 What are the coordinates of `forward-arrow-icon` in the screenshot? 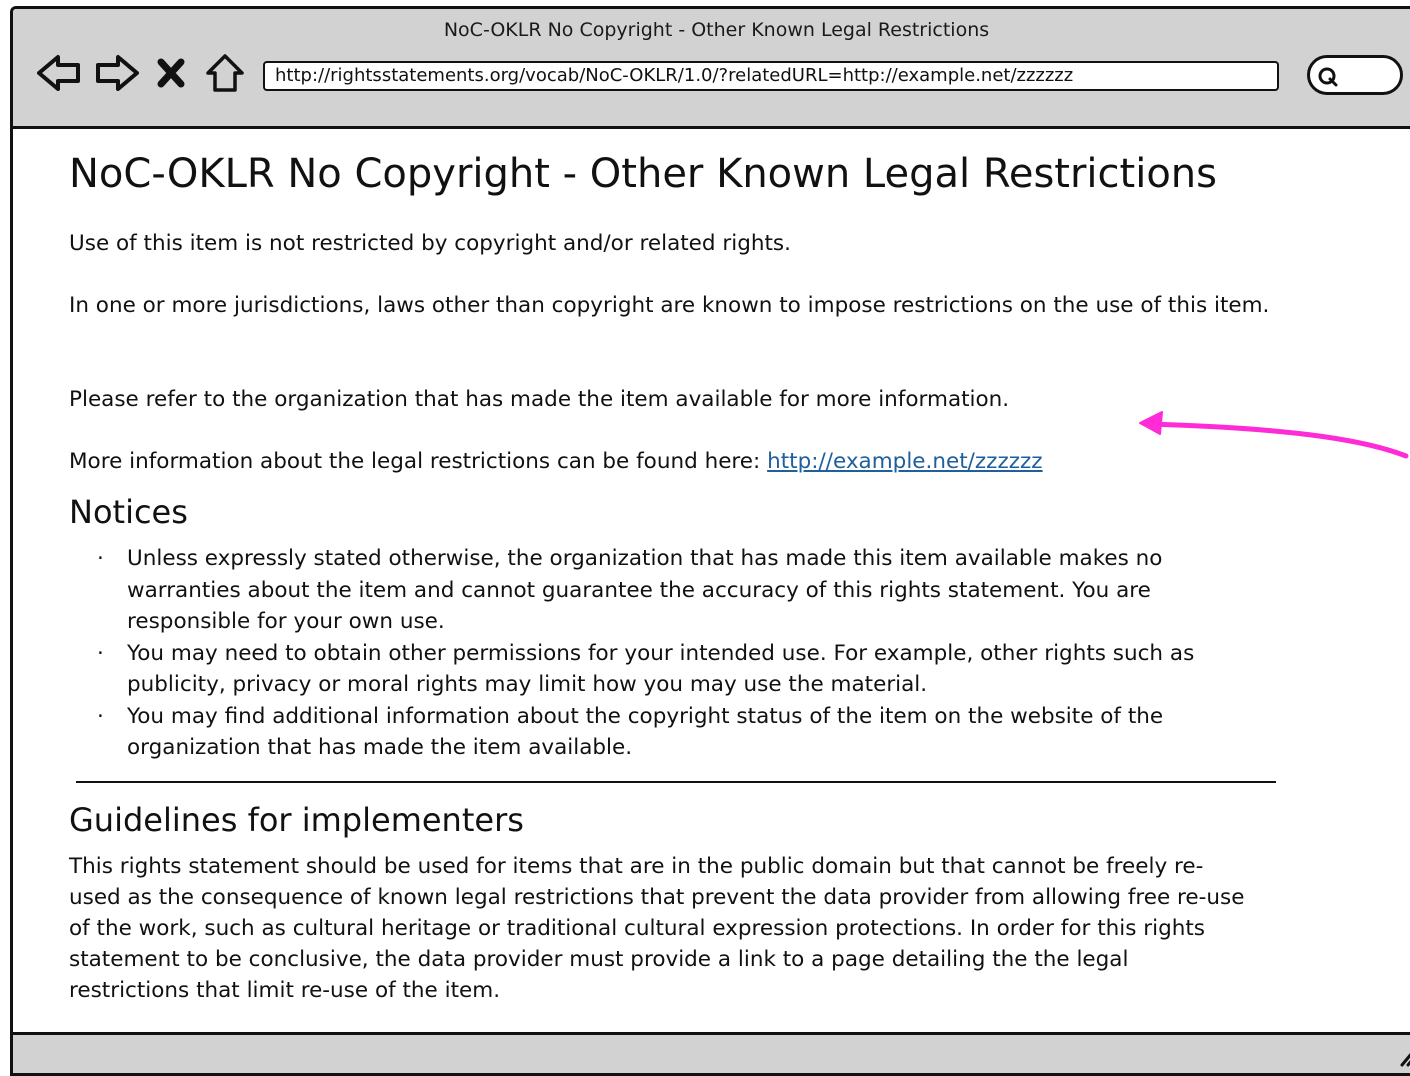 It's located at (117, 73).